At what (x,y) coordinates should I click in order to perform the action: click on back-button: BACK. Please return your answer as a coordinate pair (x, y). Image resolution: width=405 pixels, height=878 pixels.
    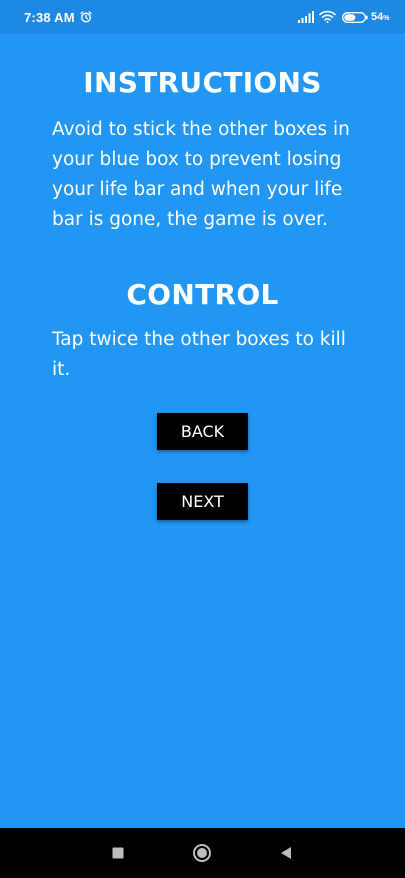
    Looking at the image, I should click on (202, 431).